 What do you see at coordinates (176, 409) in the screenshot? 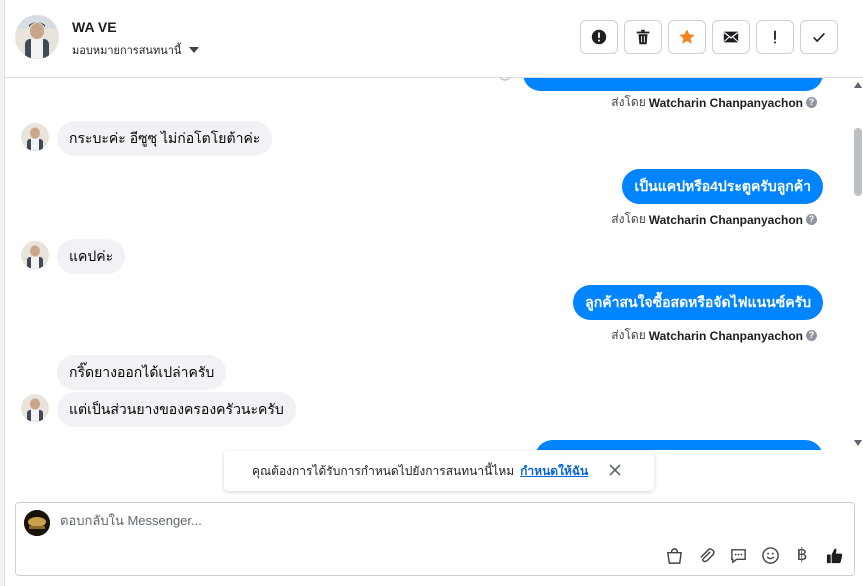
I see `message-bubble-incoming: แต่เป็นส่วนยางของครองครัวนะครับ` at bounding box center [176, 409].